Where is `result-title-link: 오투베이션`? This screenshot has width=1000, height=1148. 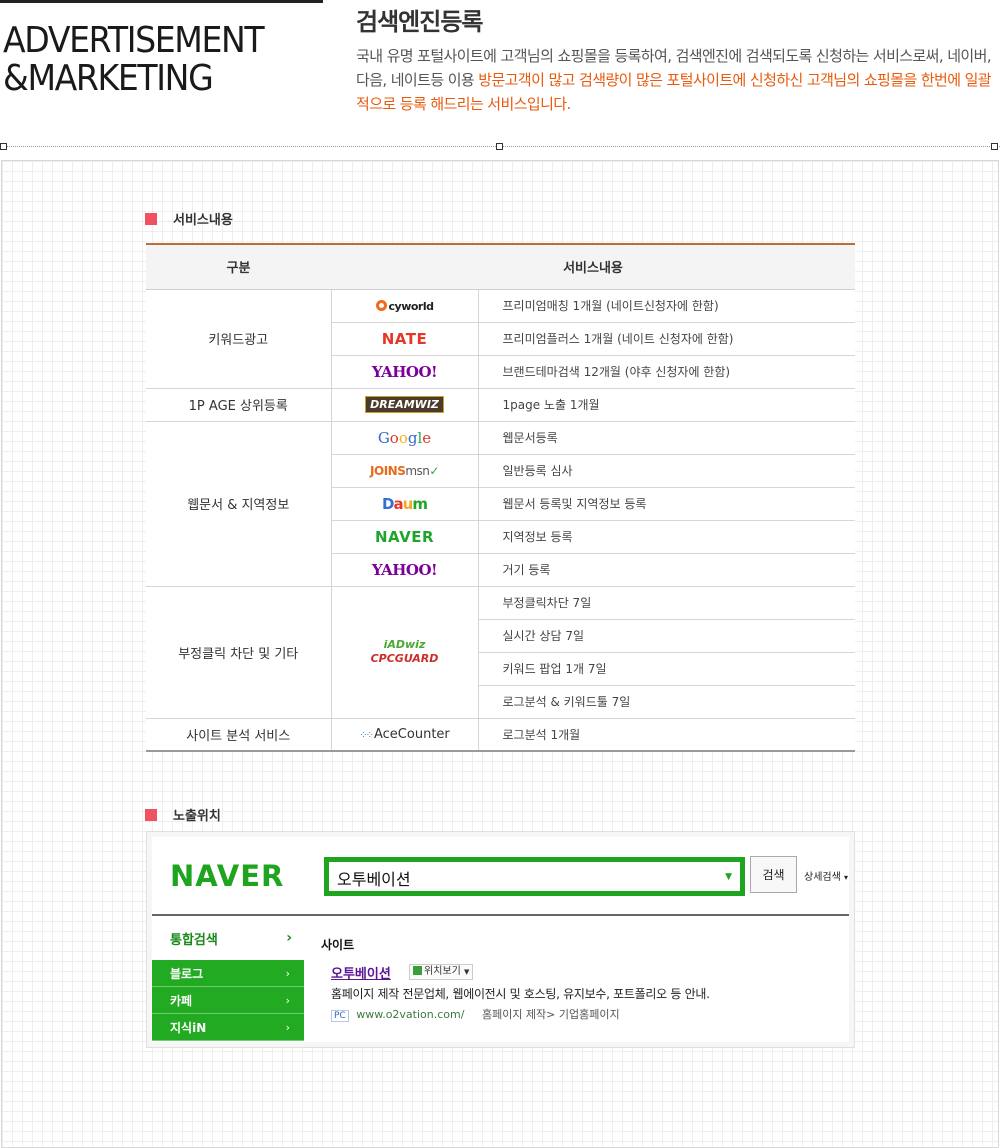 result-title-link: 오투베이션 is located at coordinates (361, 972).